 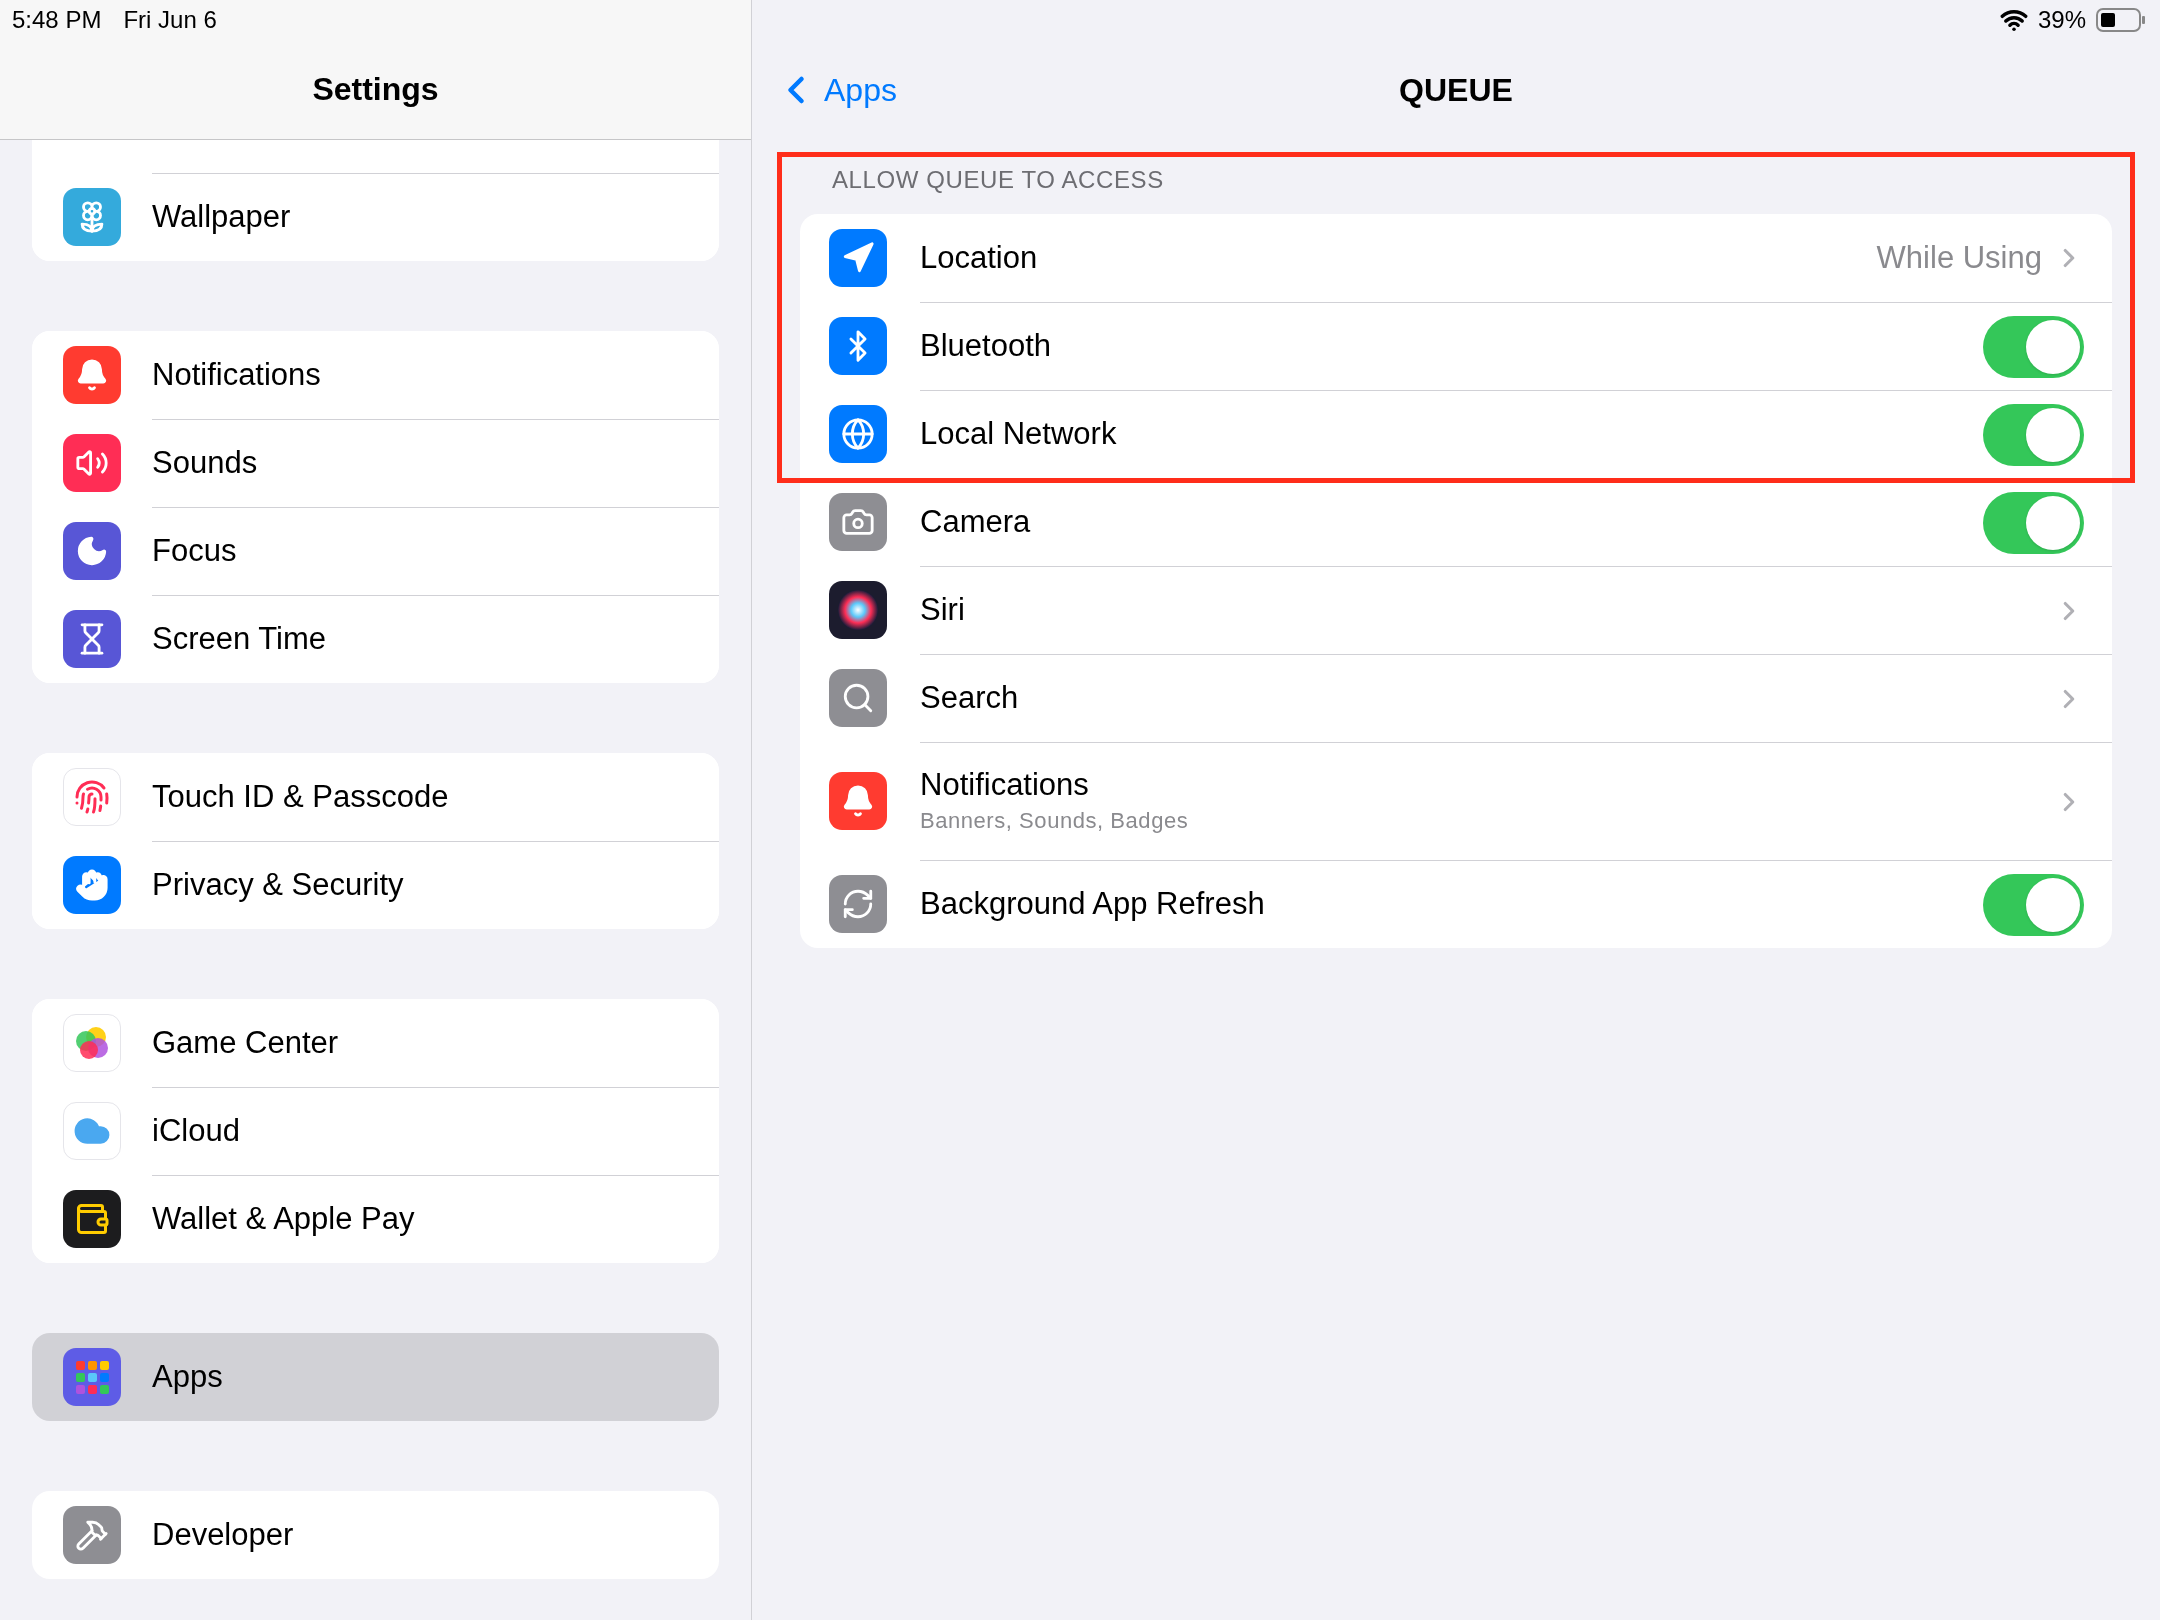 What do you see at coordinates (92, 217) in the screenshot?
I see `flower-icon` at bounding box center [92, 217].